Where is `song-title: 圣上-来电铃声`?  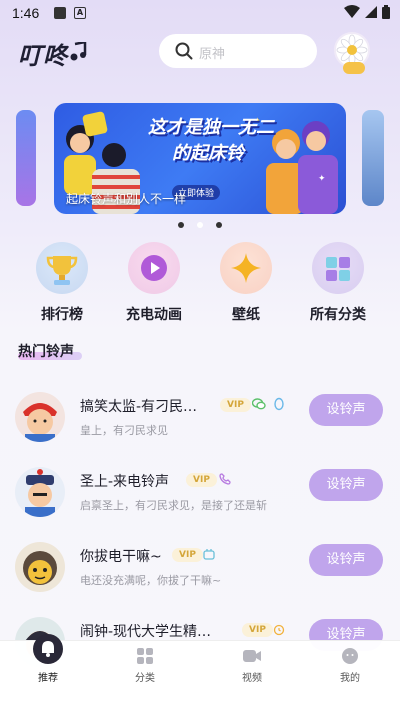 song-title: 圣上-来电铃声 is located at coordinates (125, 482).